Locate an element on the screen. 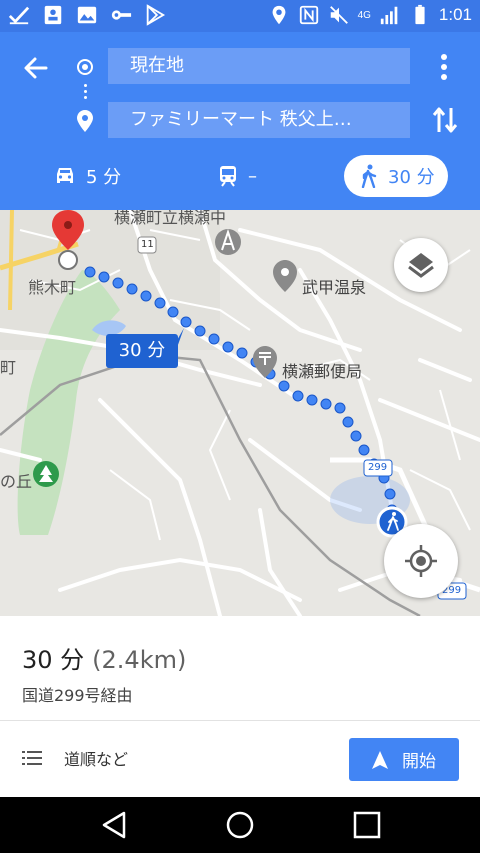  walk-icon is located at coordinates (369, 176).